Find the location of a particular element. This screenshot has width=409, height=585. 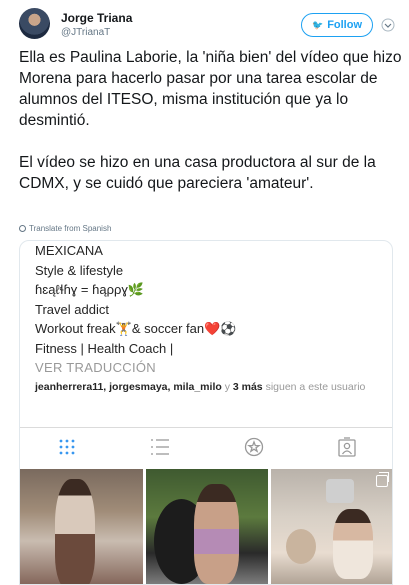

tagged-icon is located at coordinates (254, 447).